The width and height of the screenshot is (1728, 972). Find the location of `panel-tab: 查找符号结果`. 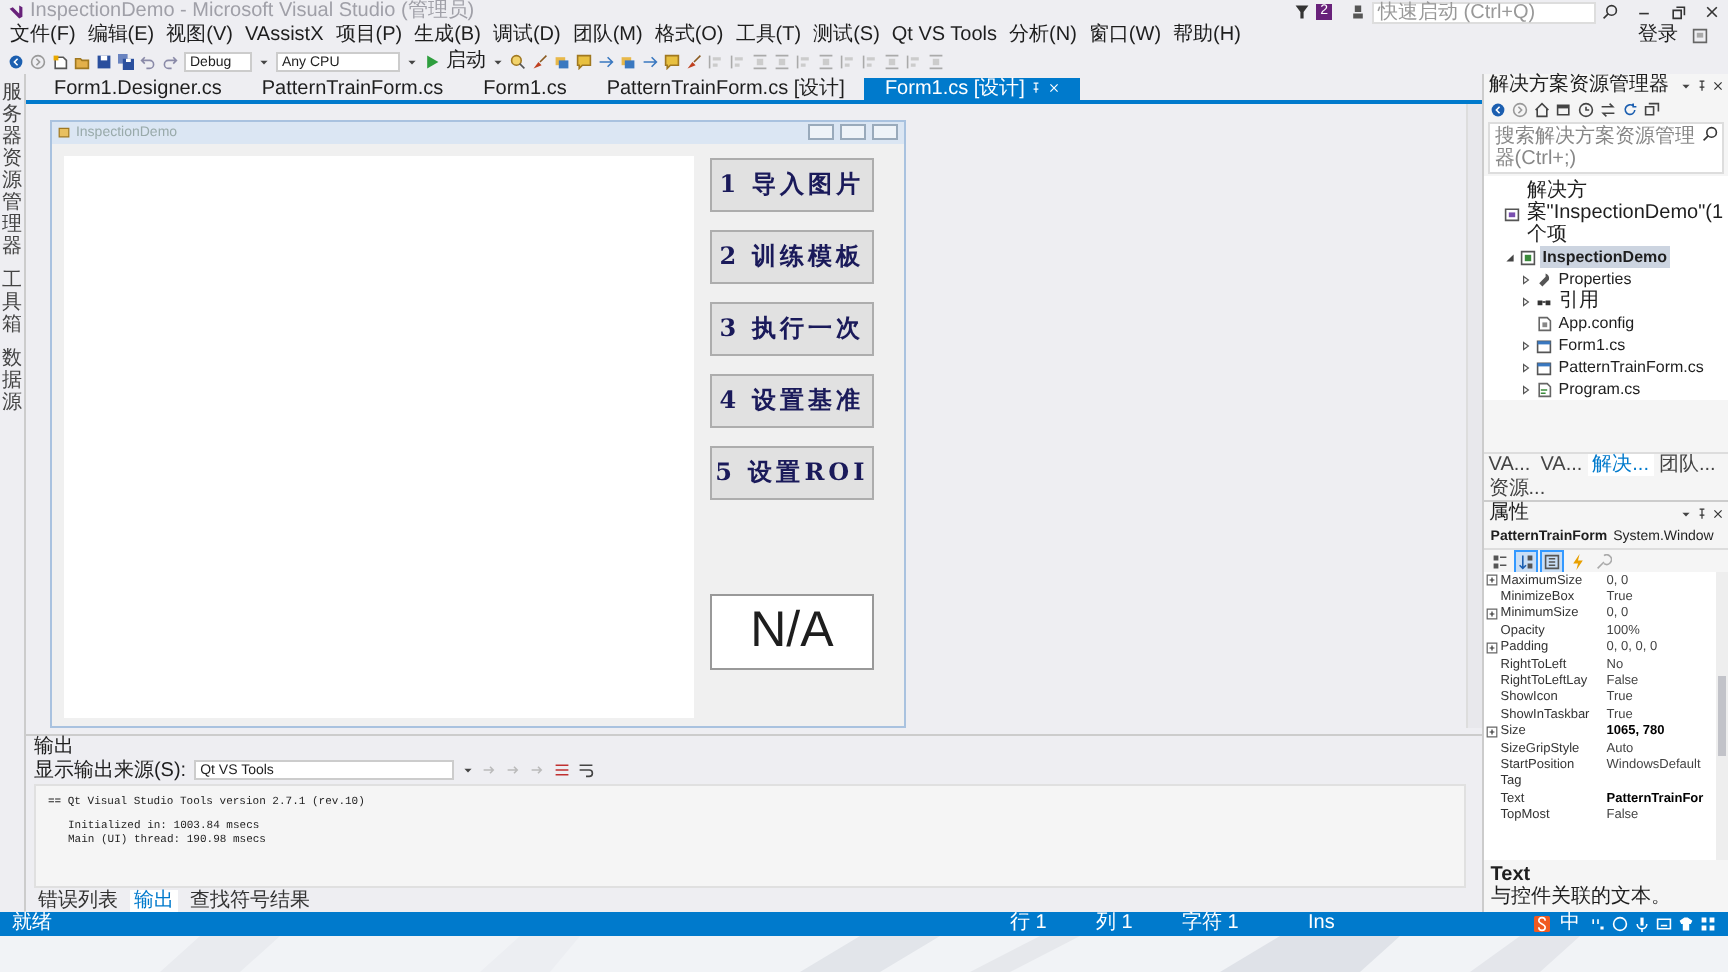

panel-tab: 查找符号结果 is located at coordinates (249, 900).